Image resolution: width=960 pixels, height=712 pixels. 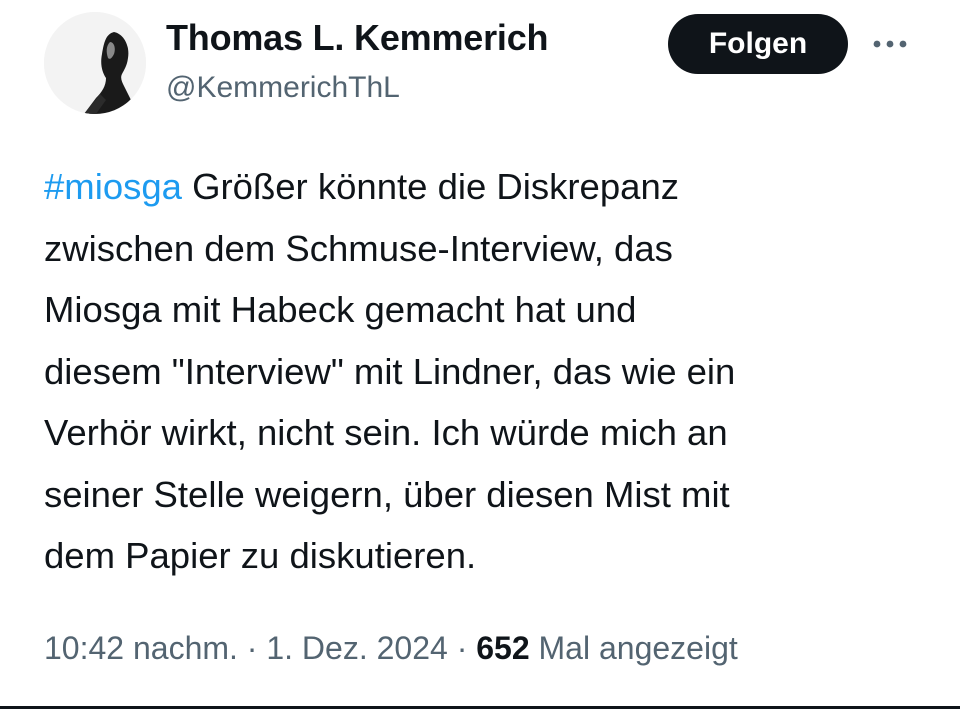 What do you see at coordinates (358, 248) in the screenshot?
I see `tweet-line: zwischen dem Schmuse-Interview, das` at bounding box center [358, 248].